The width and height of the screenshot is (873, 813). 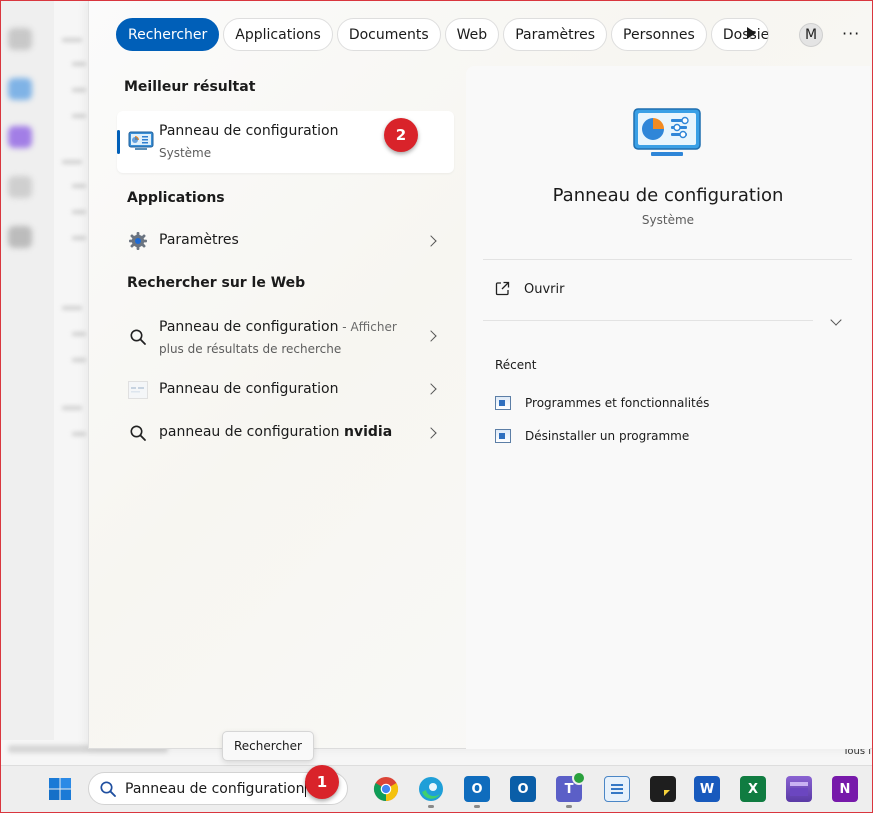 I want to click on search-input-value: Panneau de configuration, so click(x=215, y=788).